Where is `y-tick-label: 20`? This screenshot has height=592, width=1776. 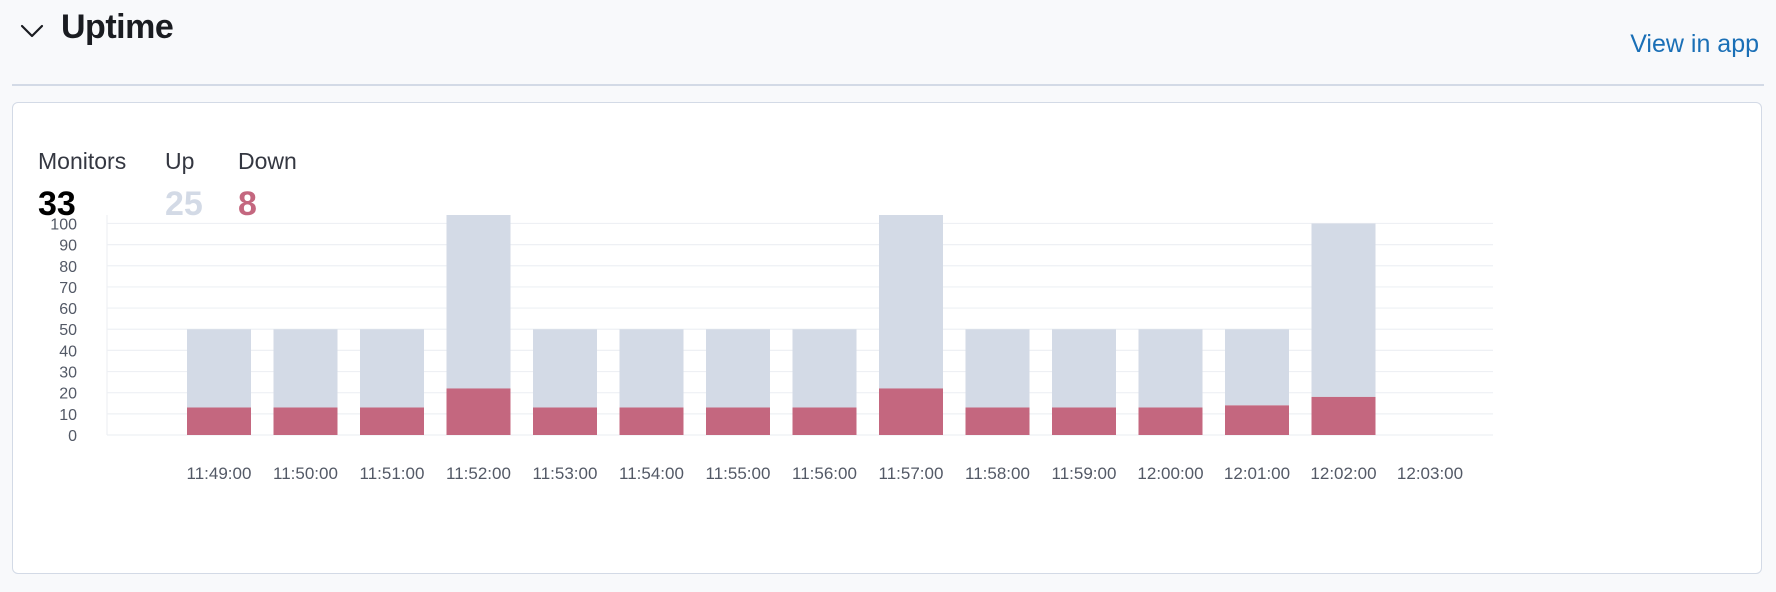 y-tick-label: 20 is located at coordinates (68, 394).